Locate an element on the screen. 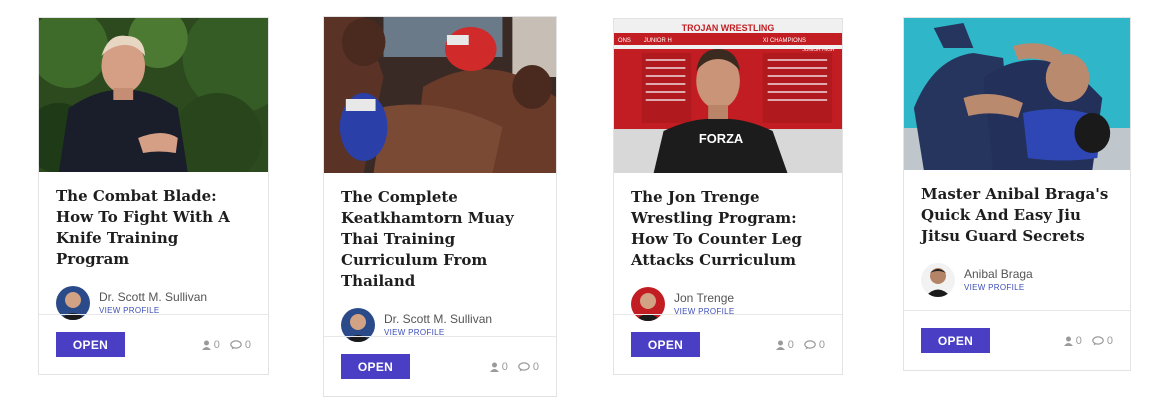 This screenshot has width=1165, height=419. banner-right-text: XI CHAMPIONS is located at coordinates (784, 41).